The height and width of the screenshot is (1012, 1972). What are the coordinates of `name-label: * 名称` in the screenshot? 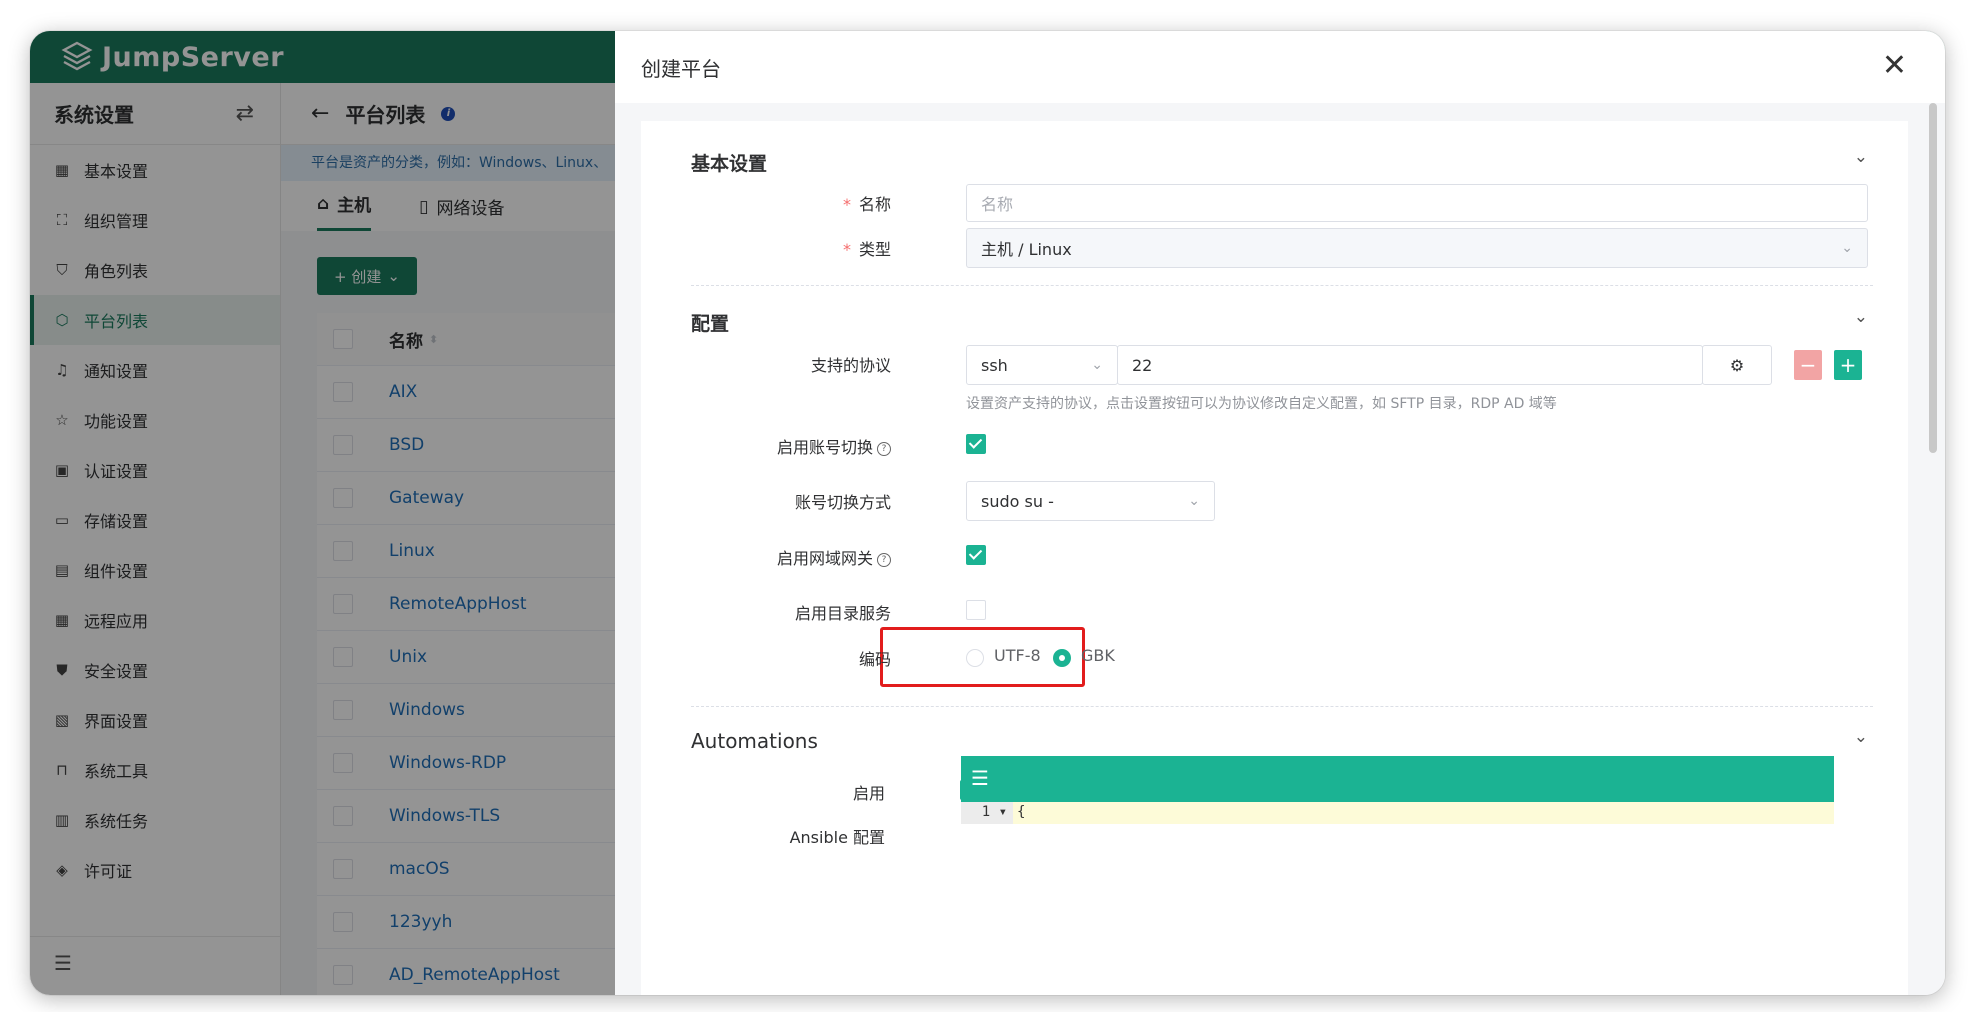 It's located at (866, 204).